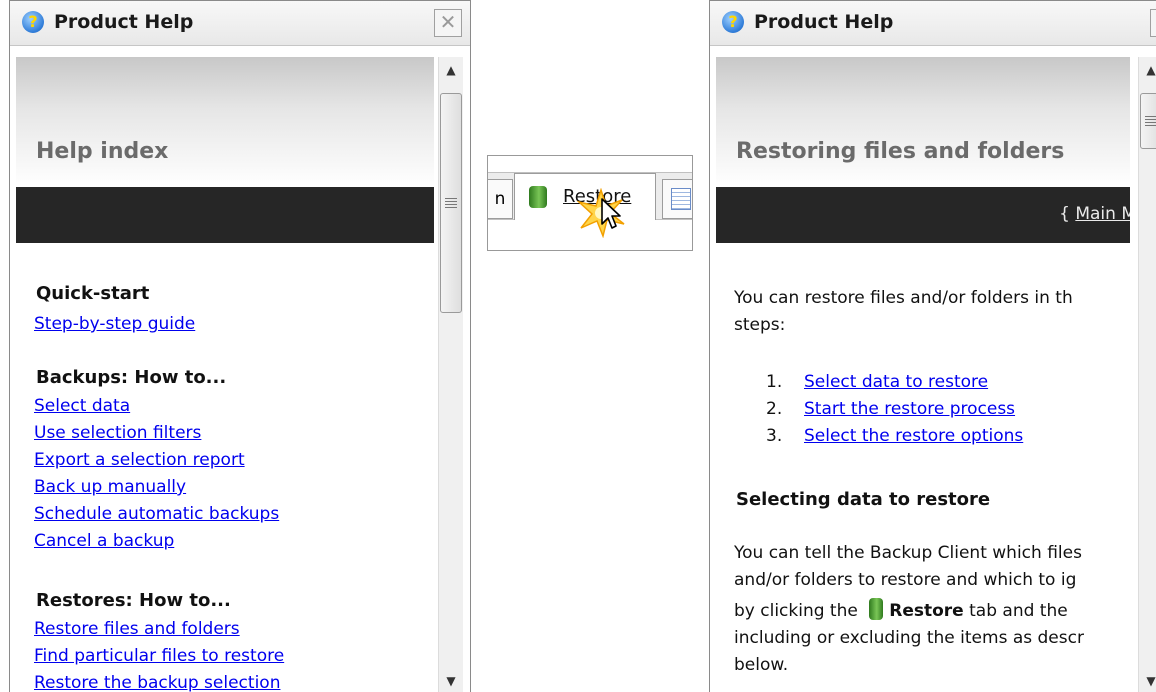 This screenshot has height=692, width=1156. I want to click on para-line-5: below., so click(761, 665).